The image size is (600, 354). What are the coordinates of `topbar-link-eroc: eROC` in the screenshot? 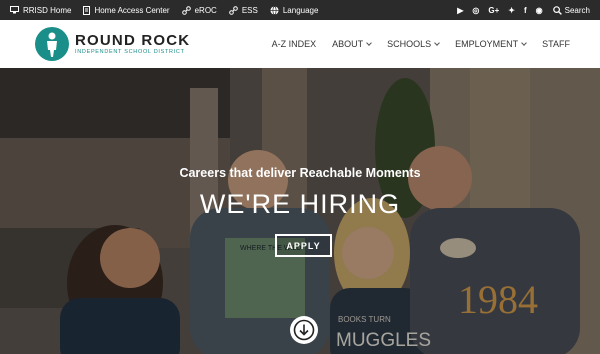 It's located at (199, 10).